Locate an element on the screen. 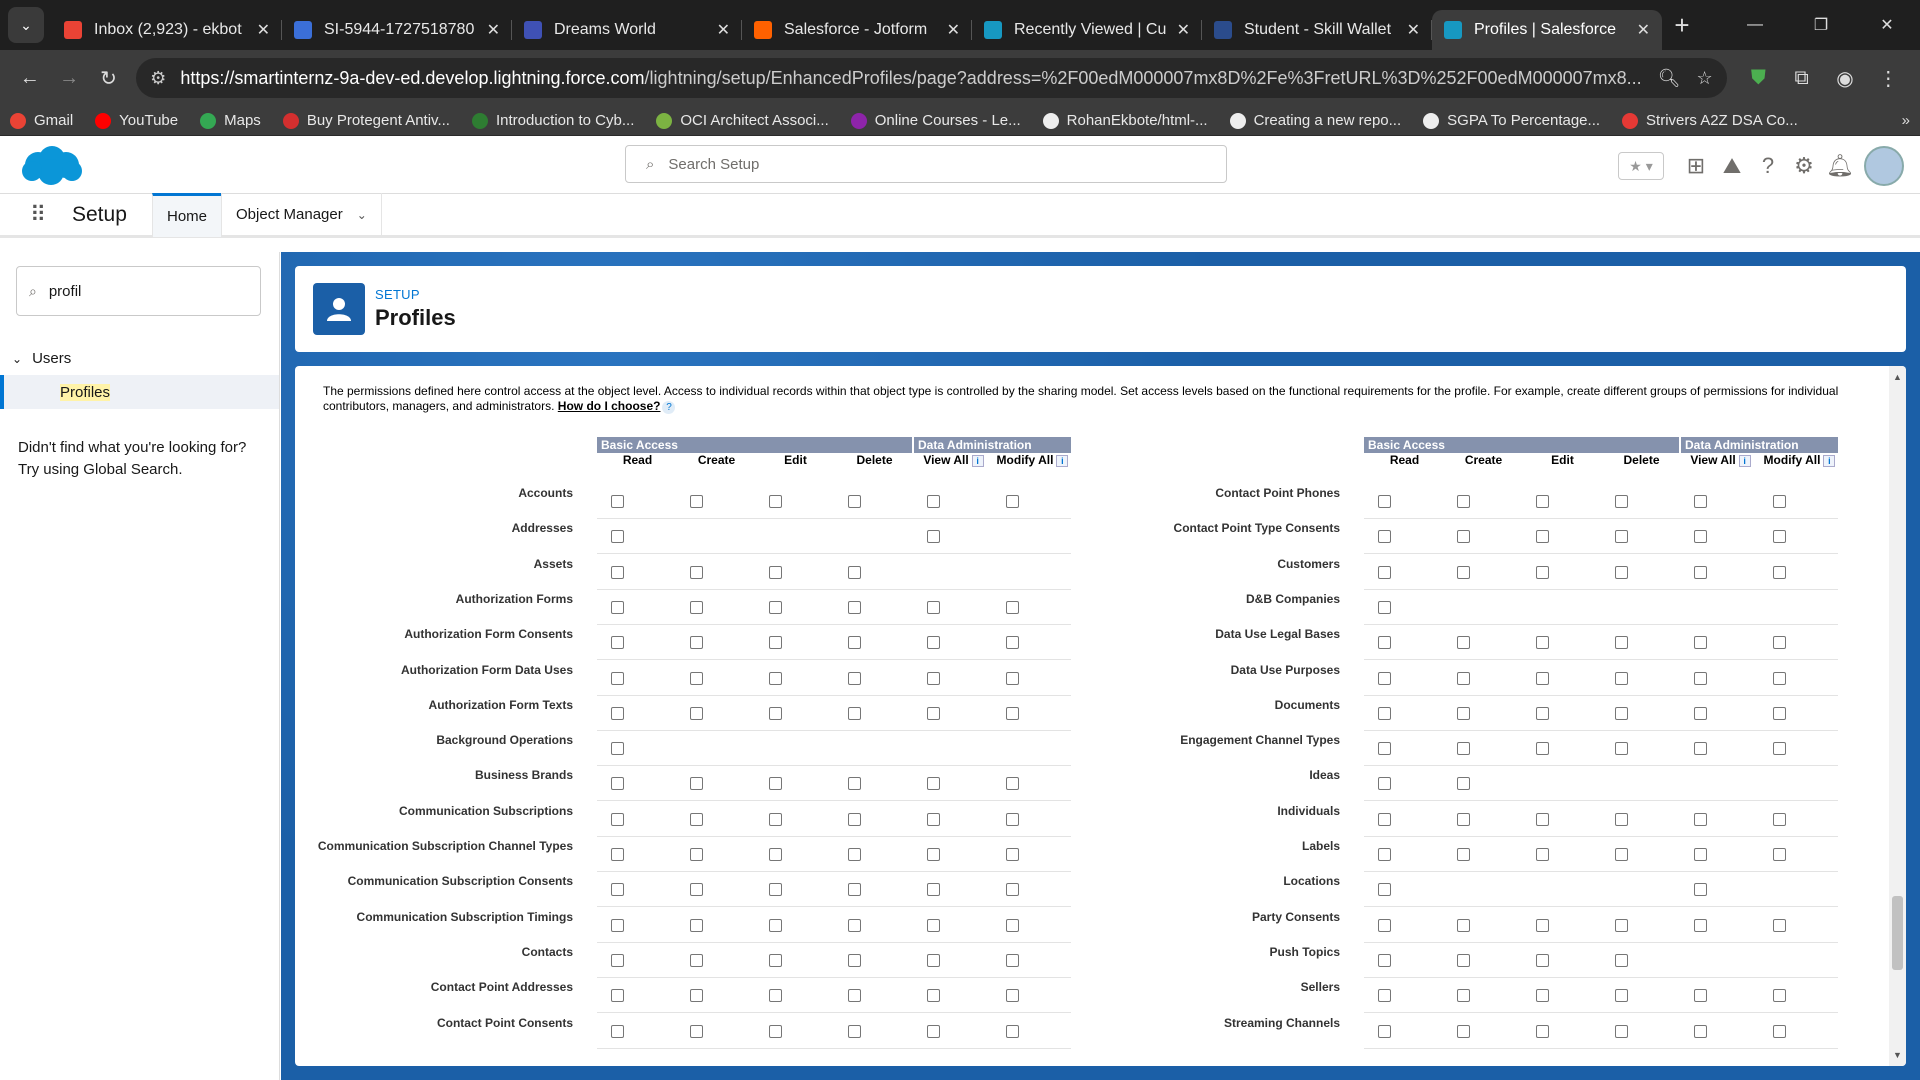 This screenshot has width=1920, height=1080. chevron-down-icon: ⌄ is located at coordinates (362, 215).